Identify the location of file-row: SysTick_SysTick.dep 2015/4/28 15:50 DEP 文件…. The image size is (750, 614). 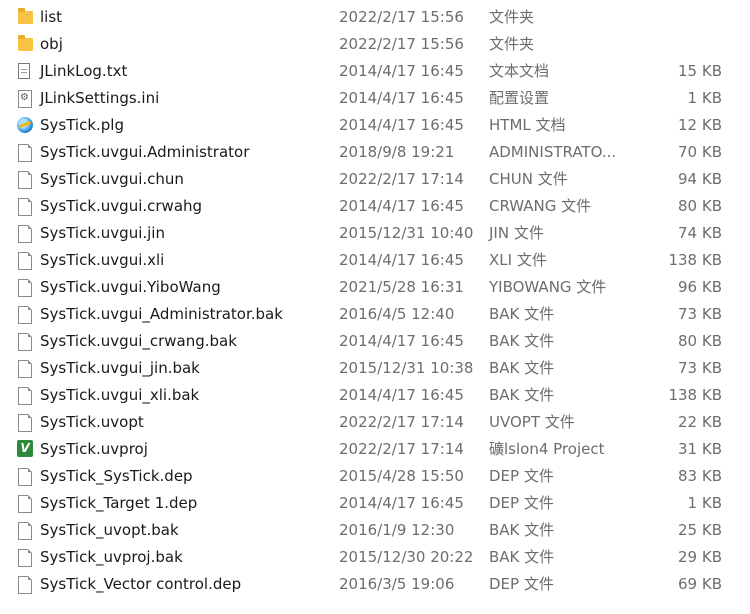
(375, 476).